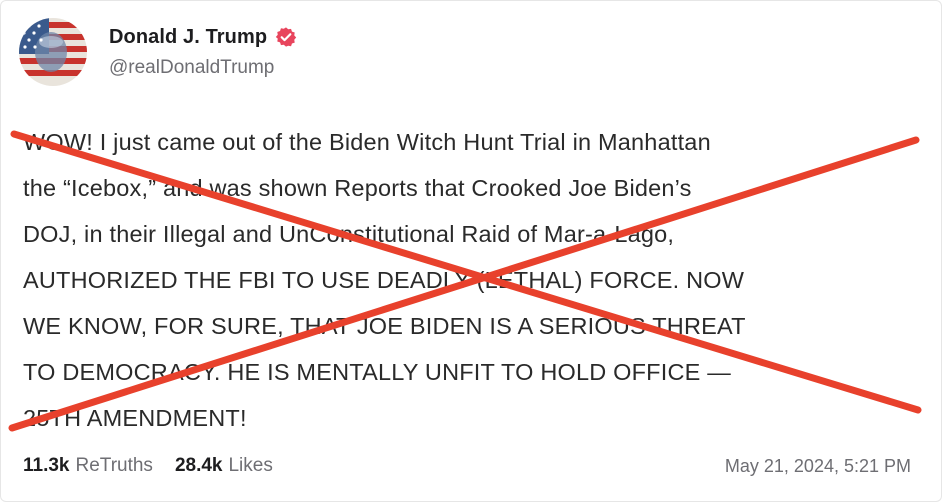  What do you see at coordinates (286, 37) in the screenshot?
I see `verified-badge-icon` at bounding box center [286, 37].